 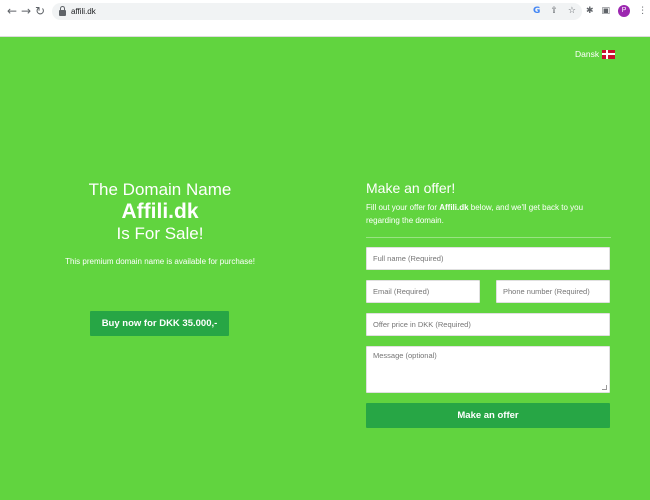 What do you see at coordinates (26, 11) in the screenshot?
I see `forward-arrow-icon: →` at bounding box center [26, 11].